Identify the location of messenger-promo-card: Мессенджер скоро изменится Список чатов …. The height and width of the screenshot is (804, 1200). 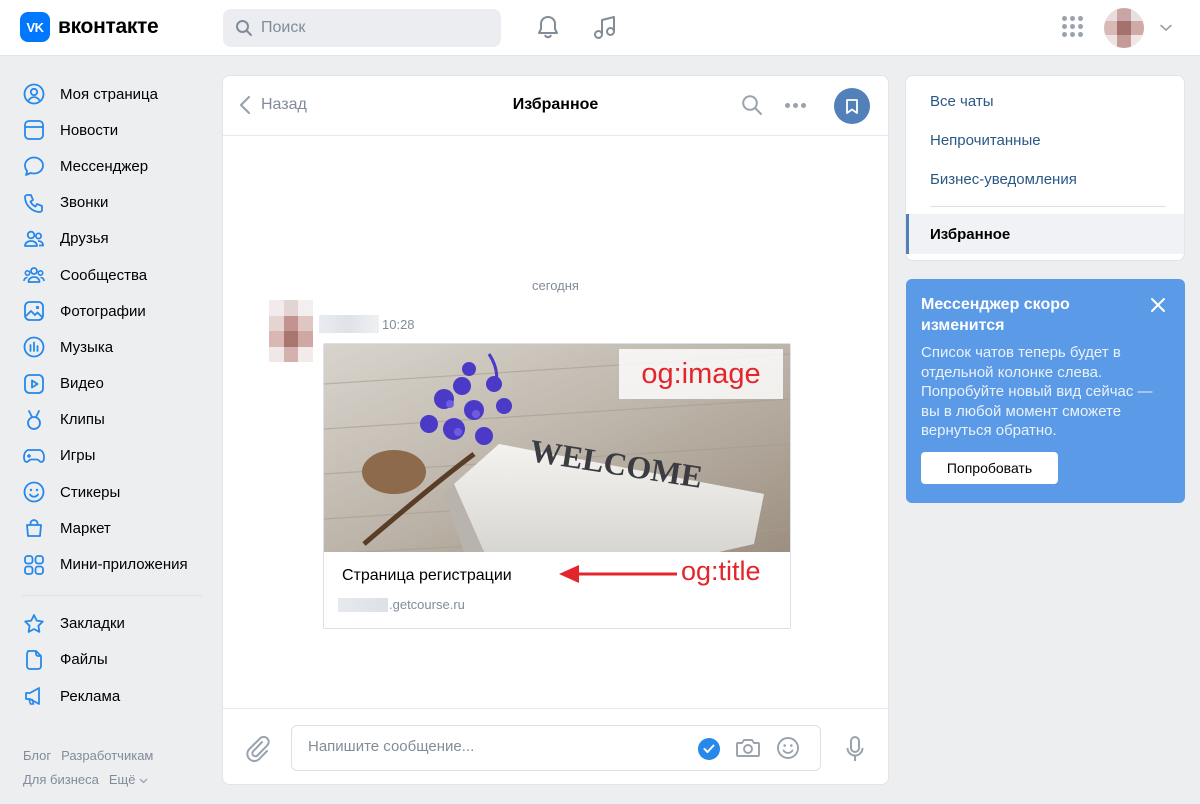
(1045, 391).